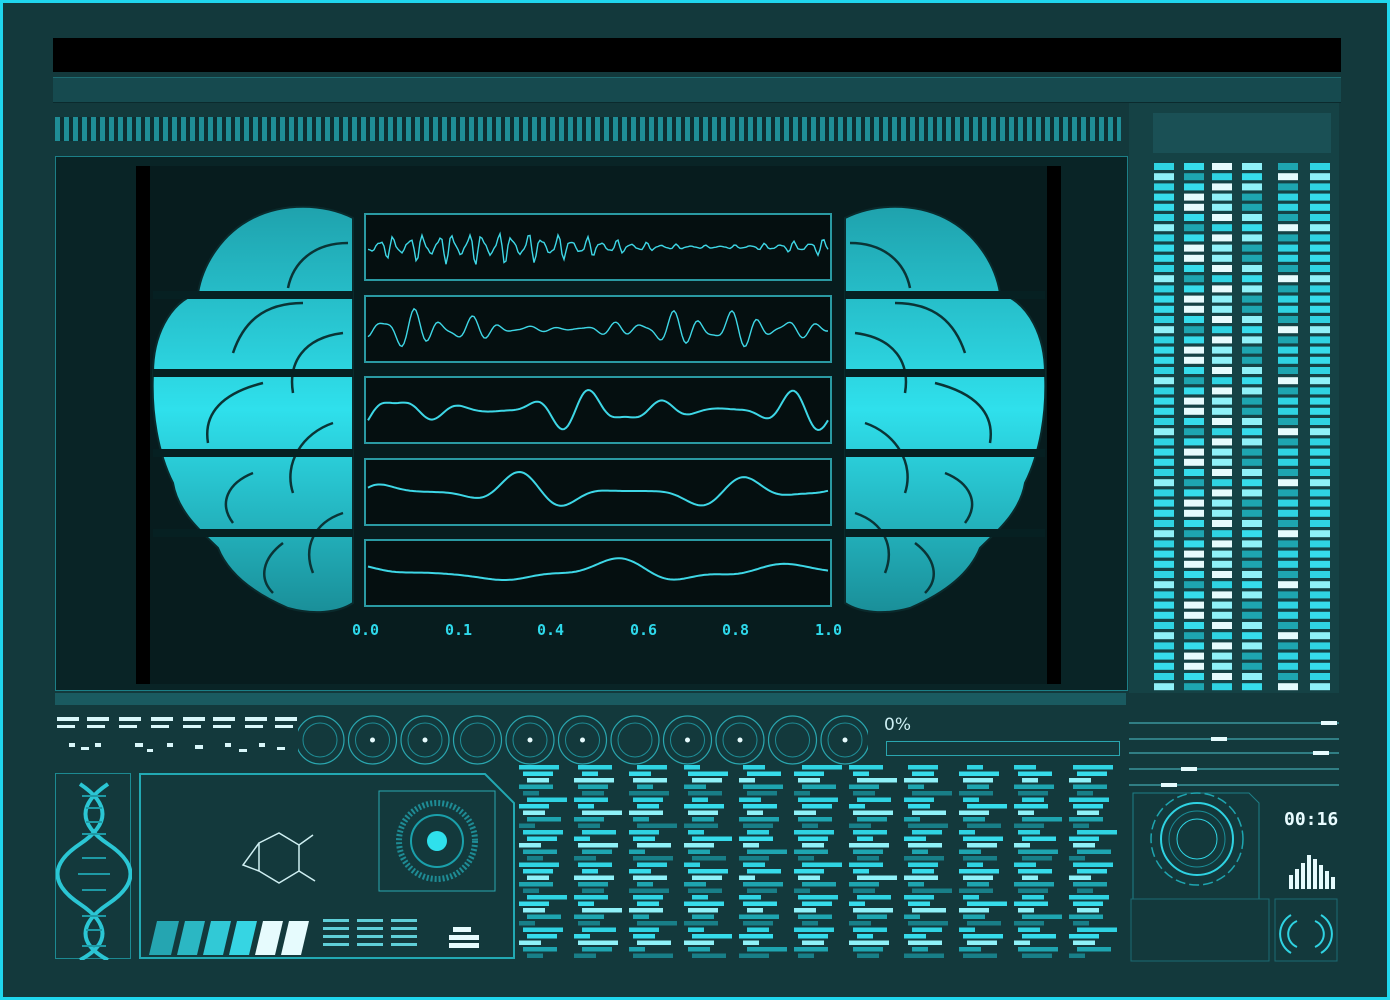 This screenshot has width=1390, height=1000. Describe the element at coordinates (437, 841) in the screenshot. I see `radar-disc-icon` at that location.